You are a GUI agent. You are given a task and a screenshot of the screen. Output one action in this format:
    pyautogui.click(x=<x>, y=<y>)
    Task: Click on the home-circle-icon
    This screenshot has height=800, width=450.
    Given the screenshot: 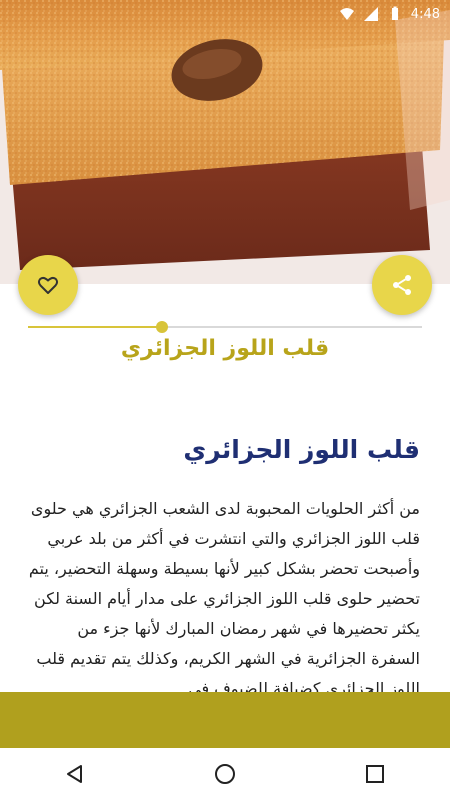 What is the action you would take?
    pyautogui.click(x=225, y=774)
    